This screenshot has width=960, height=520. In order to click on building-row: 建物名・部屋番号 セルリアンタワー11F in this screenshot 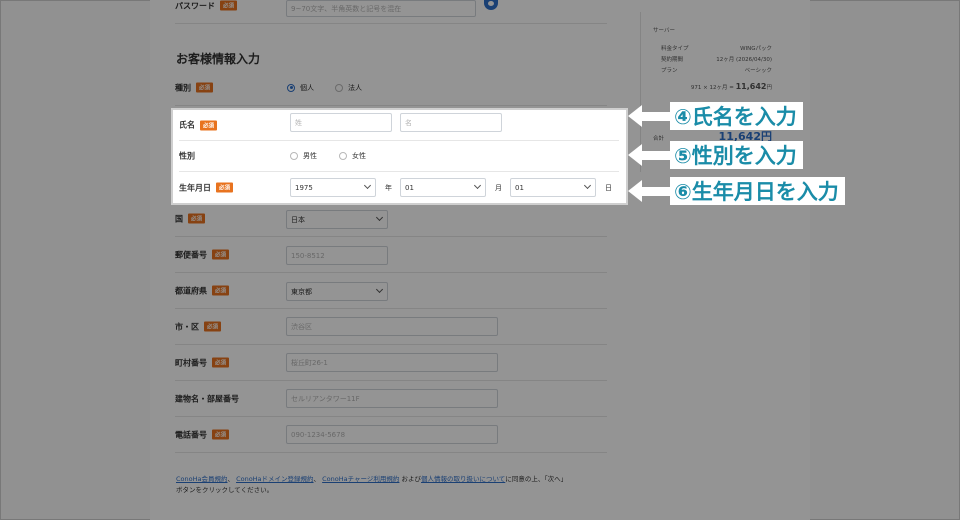, I will do `click(391, 399)`.